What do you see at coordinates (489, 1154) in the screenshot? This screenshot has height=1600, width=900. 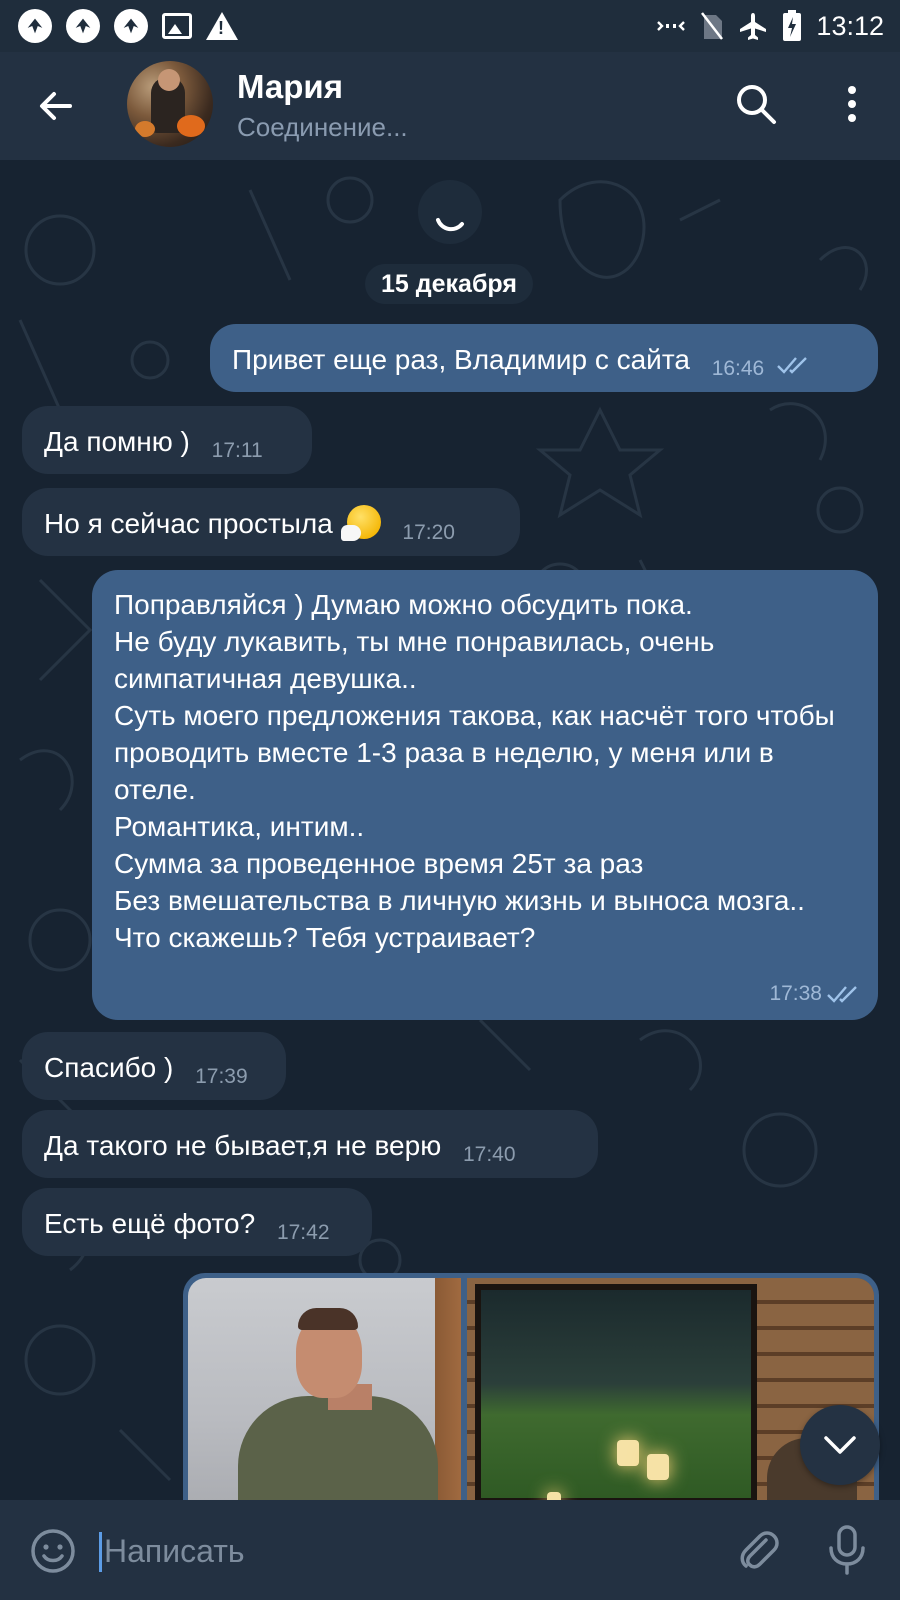 I see `message-time: 17:40` at bounding box center [489, 1154].